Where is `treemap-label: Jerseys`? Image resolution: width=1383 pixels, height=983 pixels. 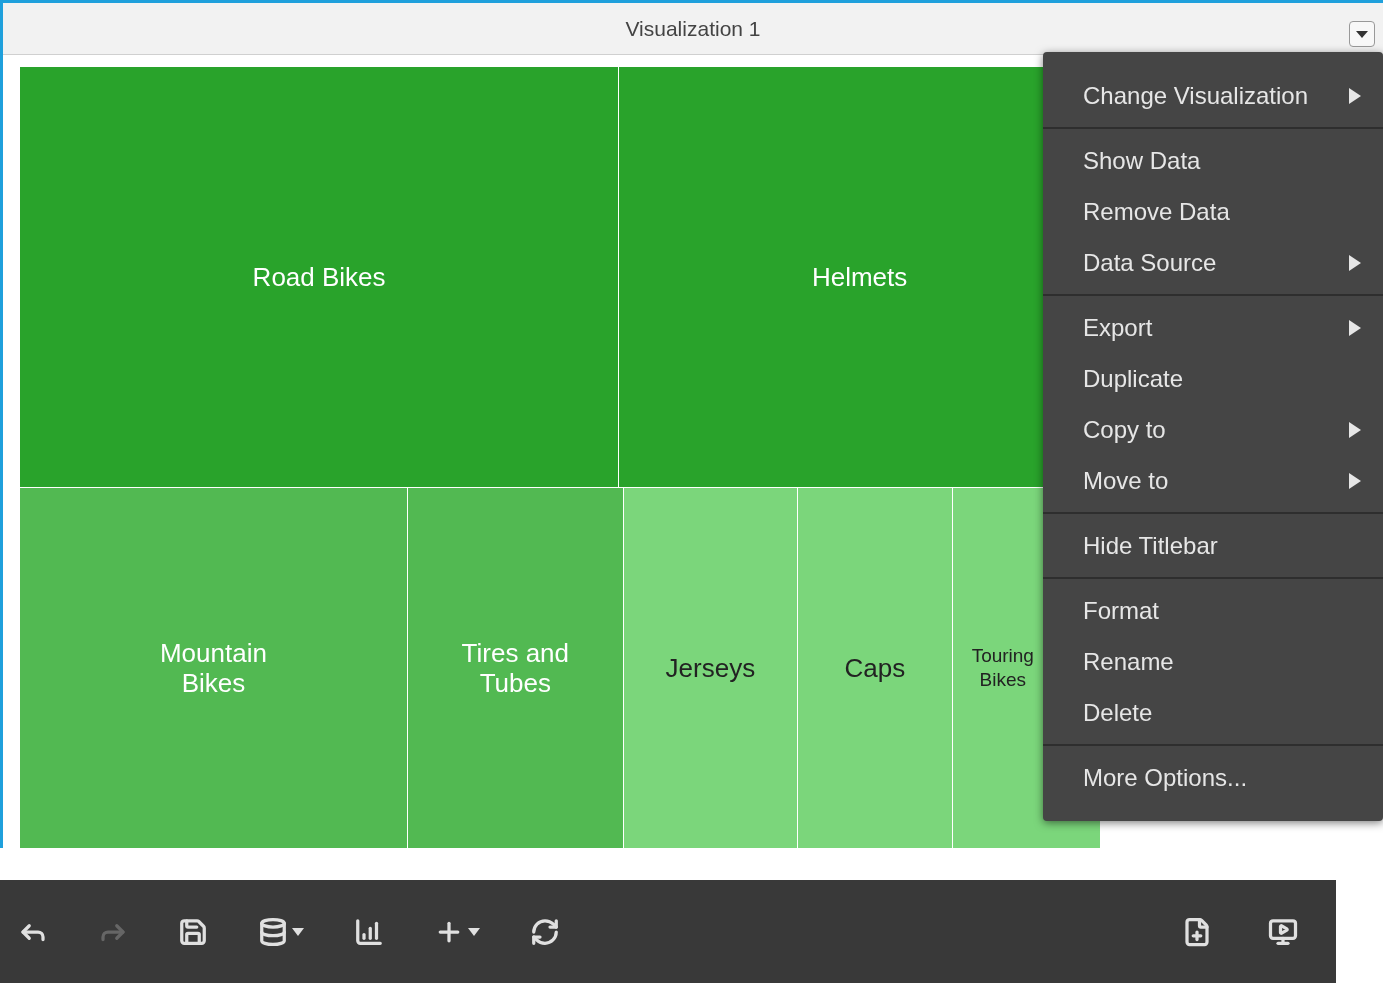
treemap-label: Jerseys is located at coordinates (710, 668).